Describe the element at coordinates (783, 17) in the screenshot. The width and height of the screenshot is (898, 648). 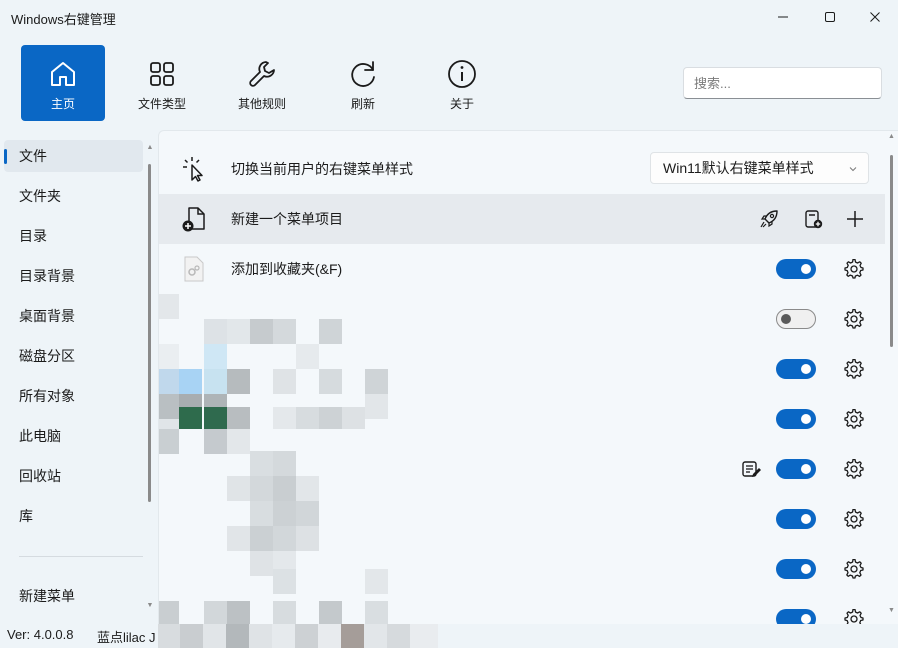
I see `minimize-button` at that location.